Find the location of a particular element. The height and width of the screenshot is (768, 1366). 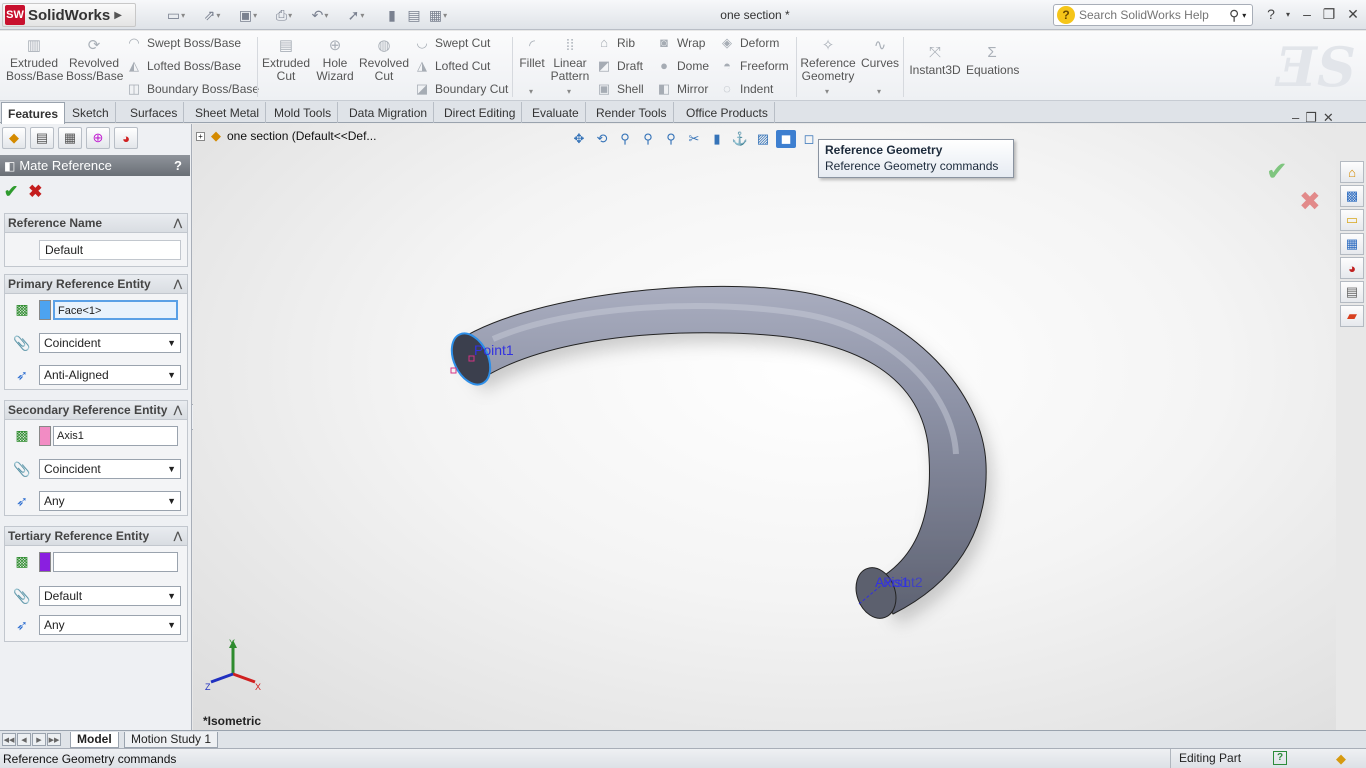

custom-properties-tab: ▤ is located at coordinates (1352, 292).